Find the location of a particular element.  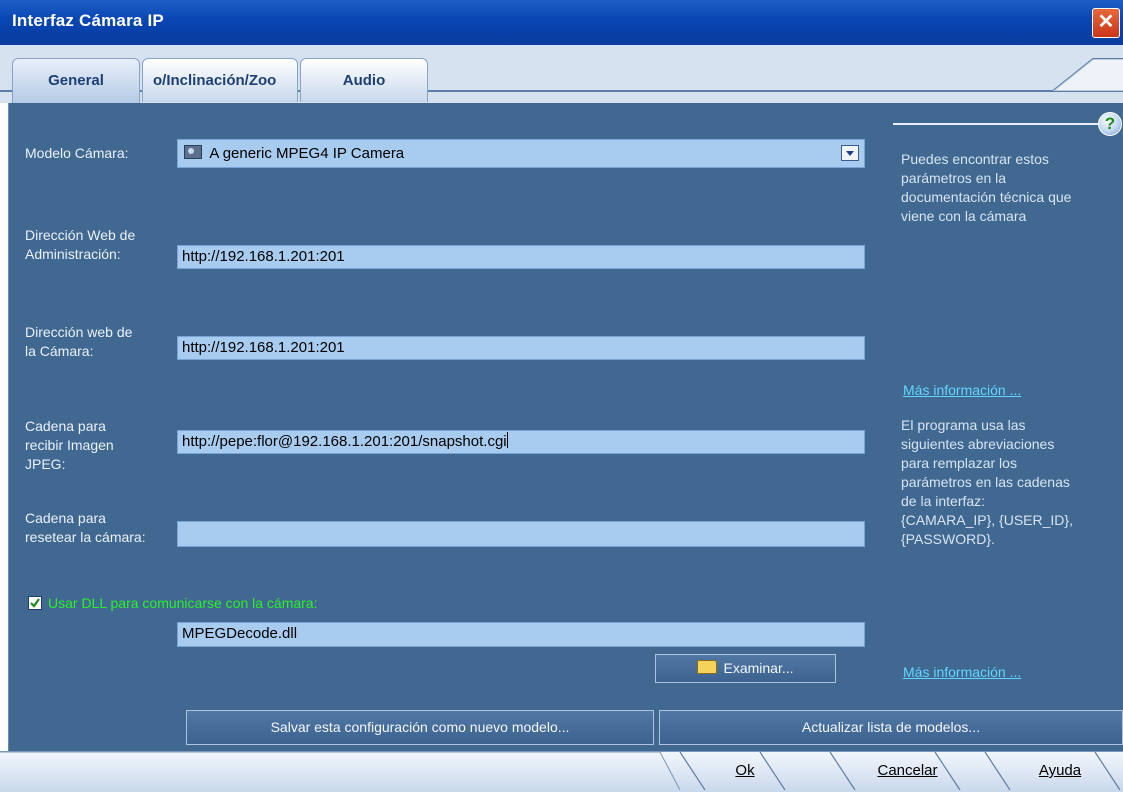

help-button: Ayuda is located at coordinates (1060, 771).